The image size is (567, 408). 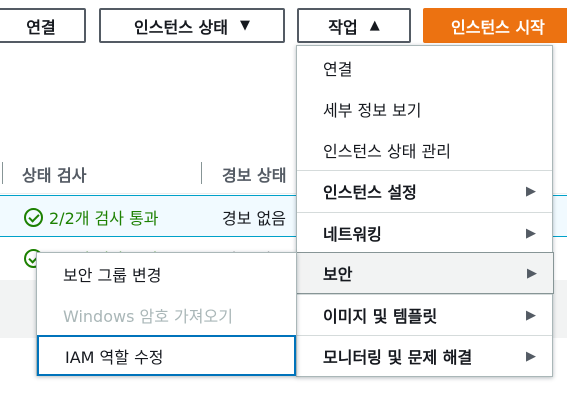 What do you see at coordinates (424, 232) in the screenshot?
I see `menu-item-networking: 네트워킹 ▶` at bounding box center [424, 232].